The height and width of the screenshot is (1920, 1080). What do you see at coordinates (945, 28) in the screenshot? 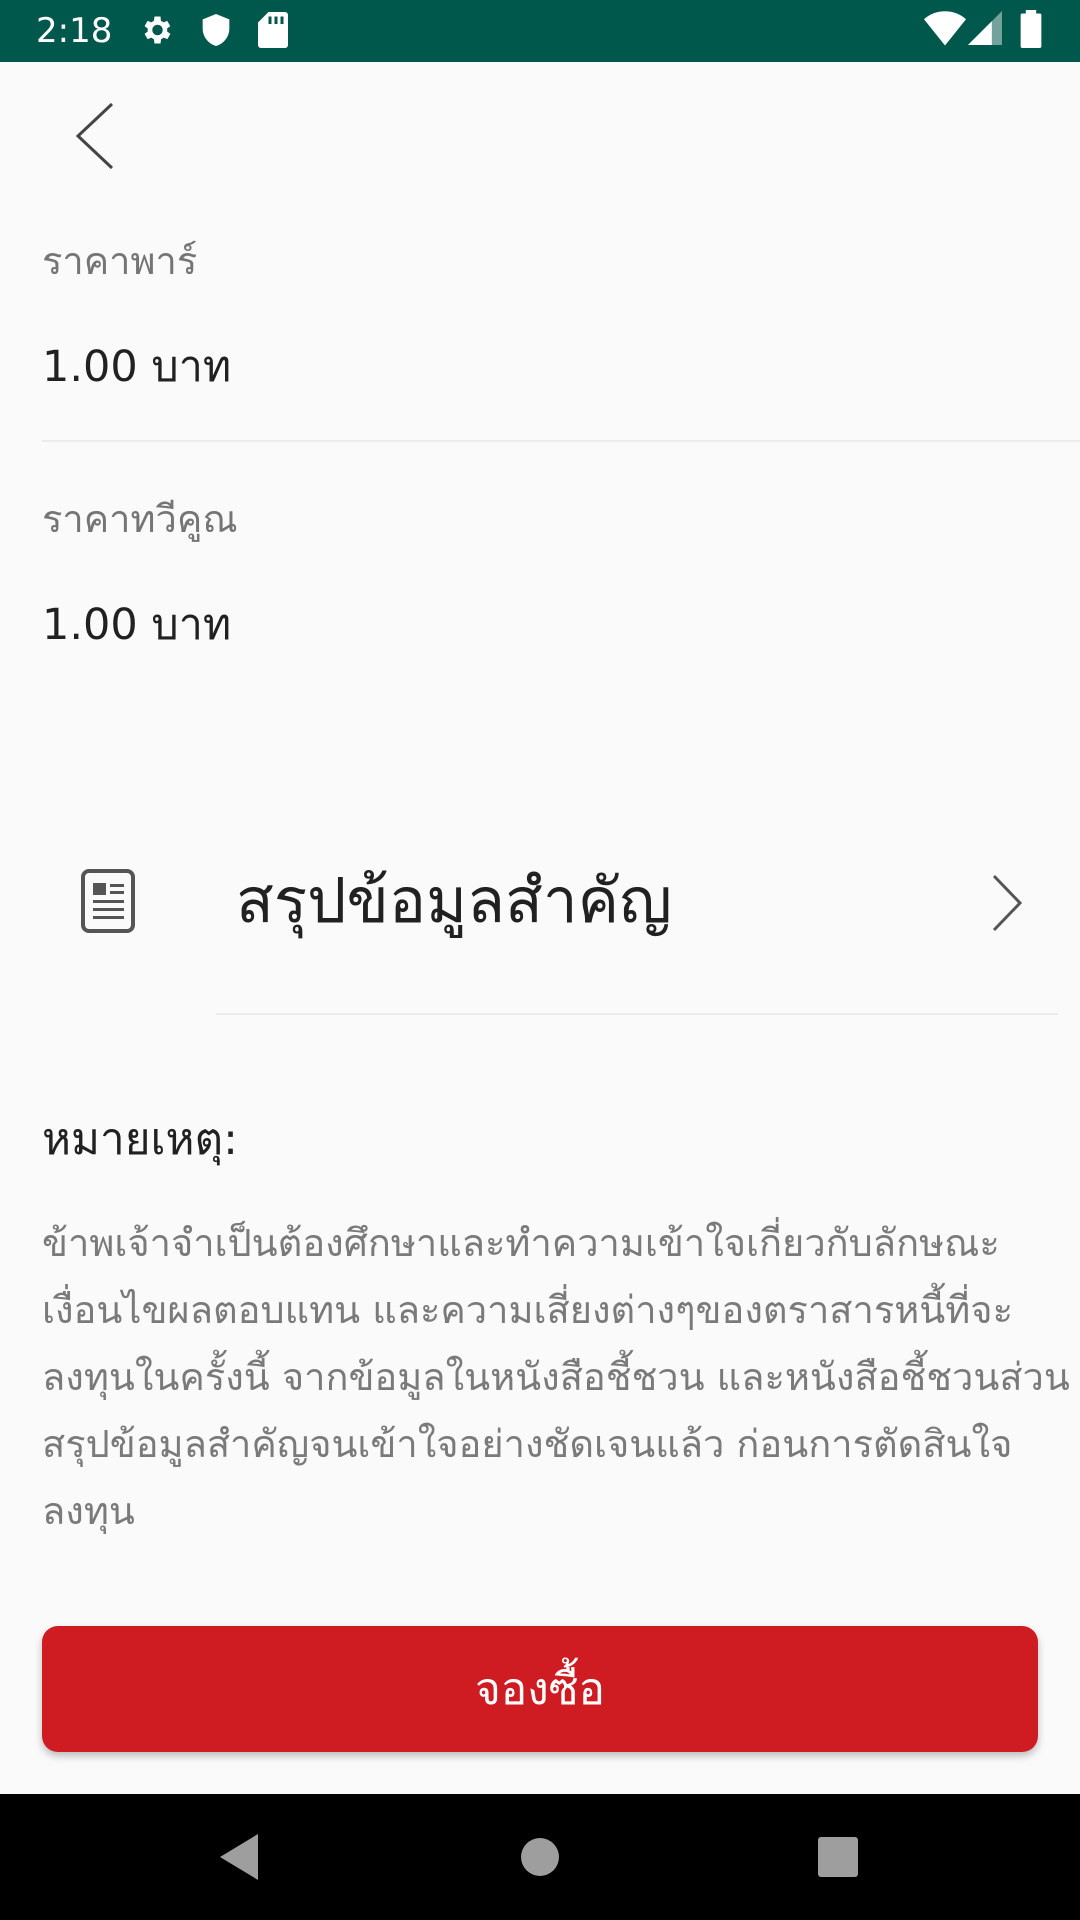
I see `wifi-icon` at bounding box center [945, 28].